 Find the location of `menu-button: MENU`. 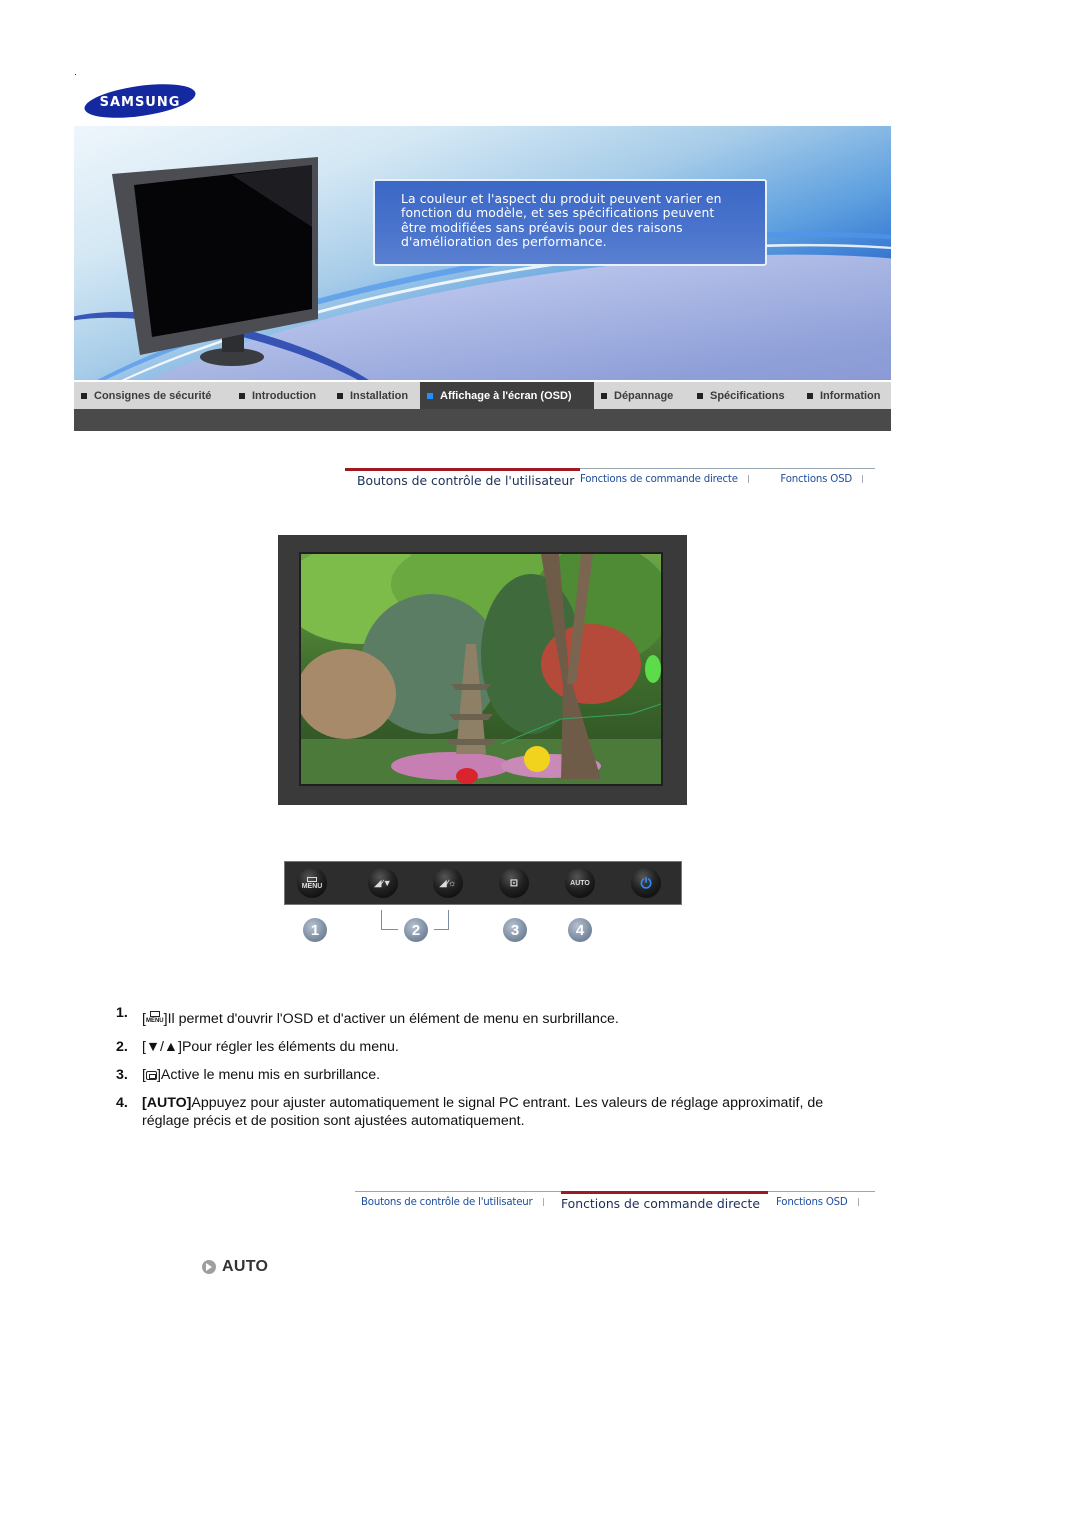

menu-button: MENU is located at coordinates (312, 883).